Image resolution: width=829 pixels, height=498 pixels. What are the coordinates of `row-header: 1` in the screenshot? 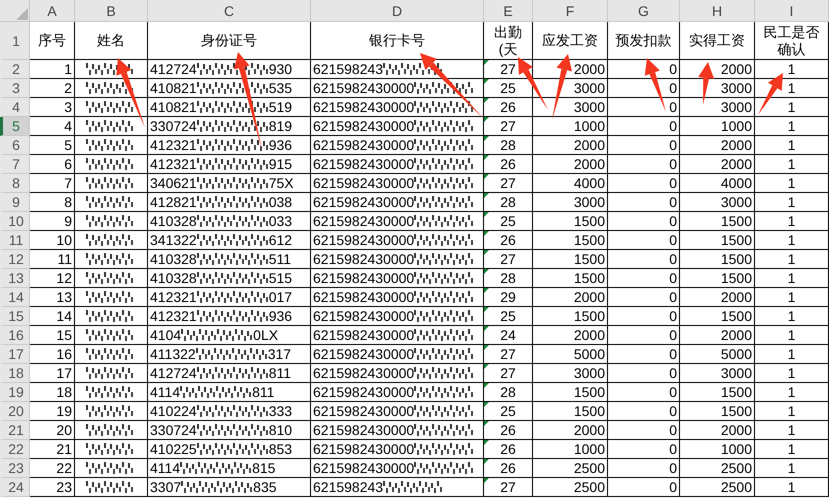 It's located at (15, 41).